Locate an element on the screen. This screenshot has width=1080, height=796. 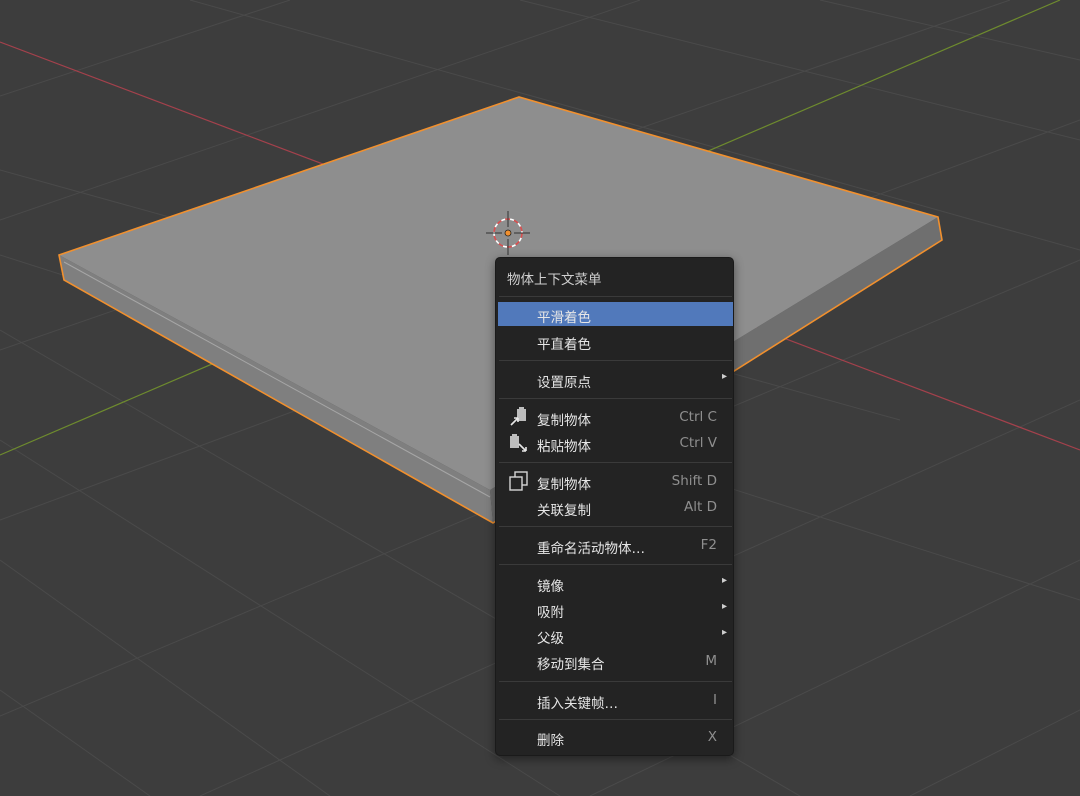
menu-item-label: 粘贴物体 is located at coordinates (564, 447).